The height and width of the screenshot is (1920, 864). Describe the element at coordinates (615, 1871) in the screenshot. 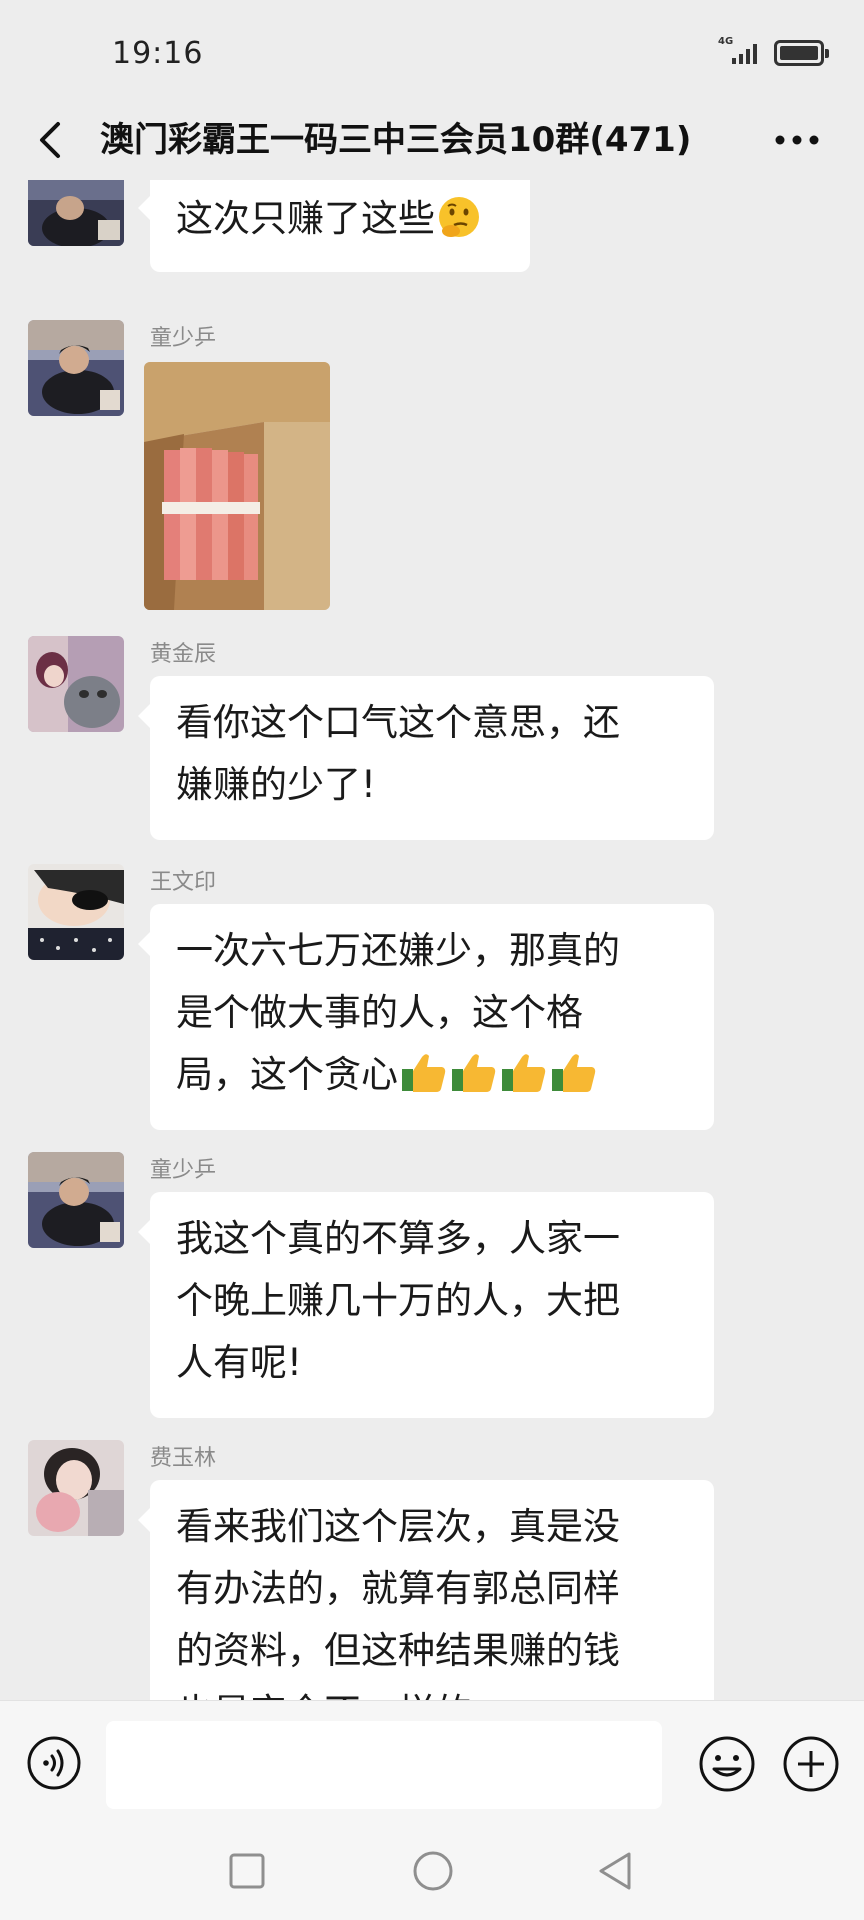

I see `nav-back-icon` at that location.